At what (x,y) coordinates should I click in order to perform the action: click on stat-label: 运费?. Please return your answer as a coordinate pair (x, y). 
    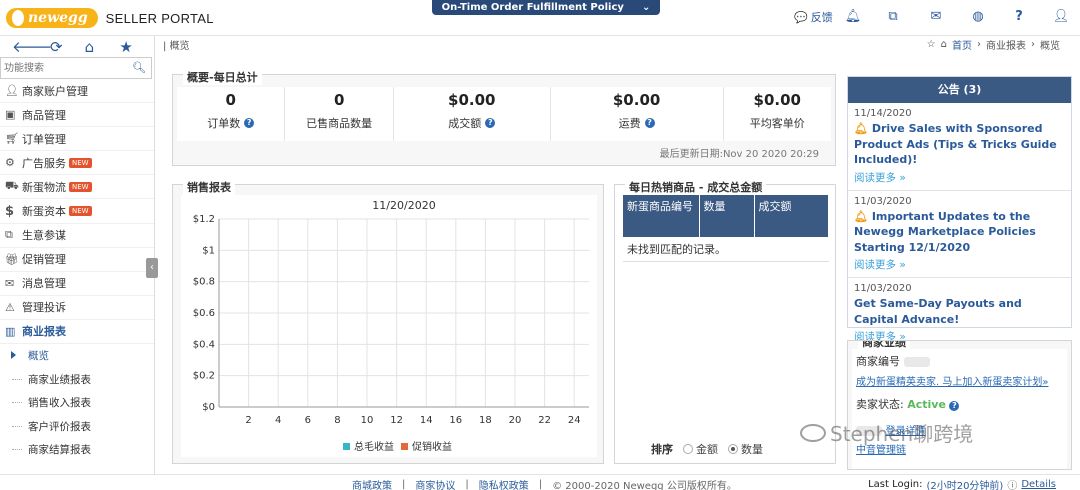
    Looking at the image, I should click on (637, 123).